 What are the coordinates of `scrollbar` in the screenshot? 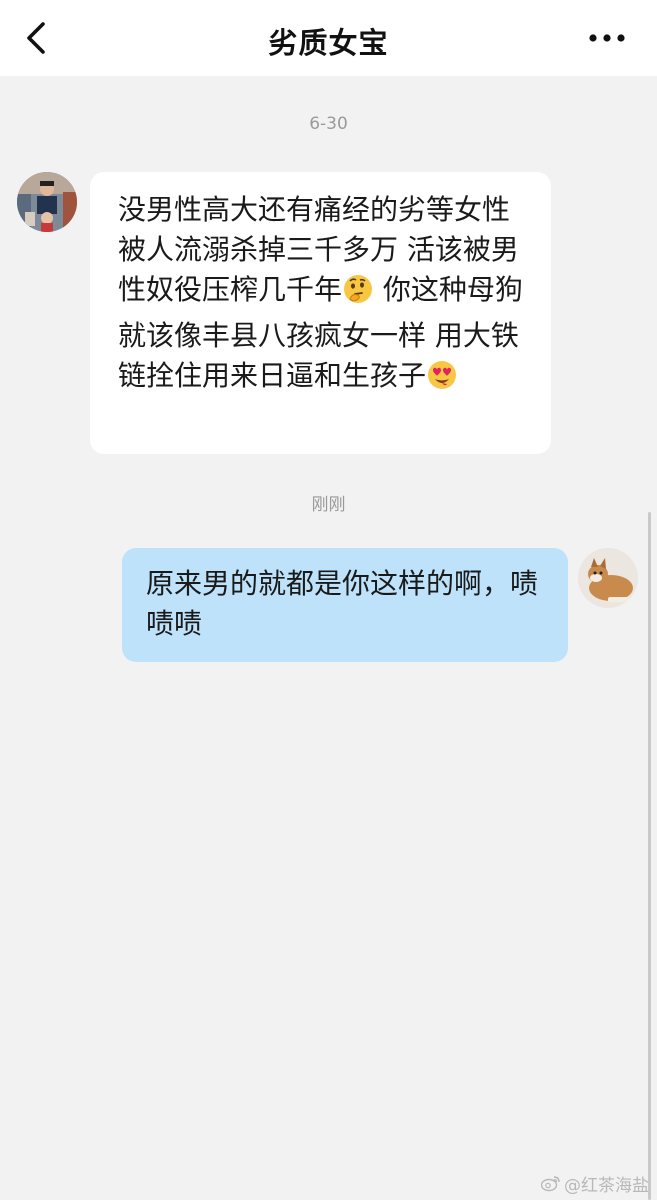 It's located at (649, 856).